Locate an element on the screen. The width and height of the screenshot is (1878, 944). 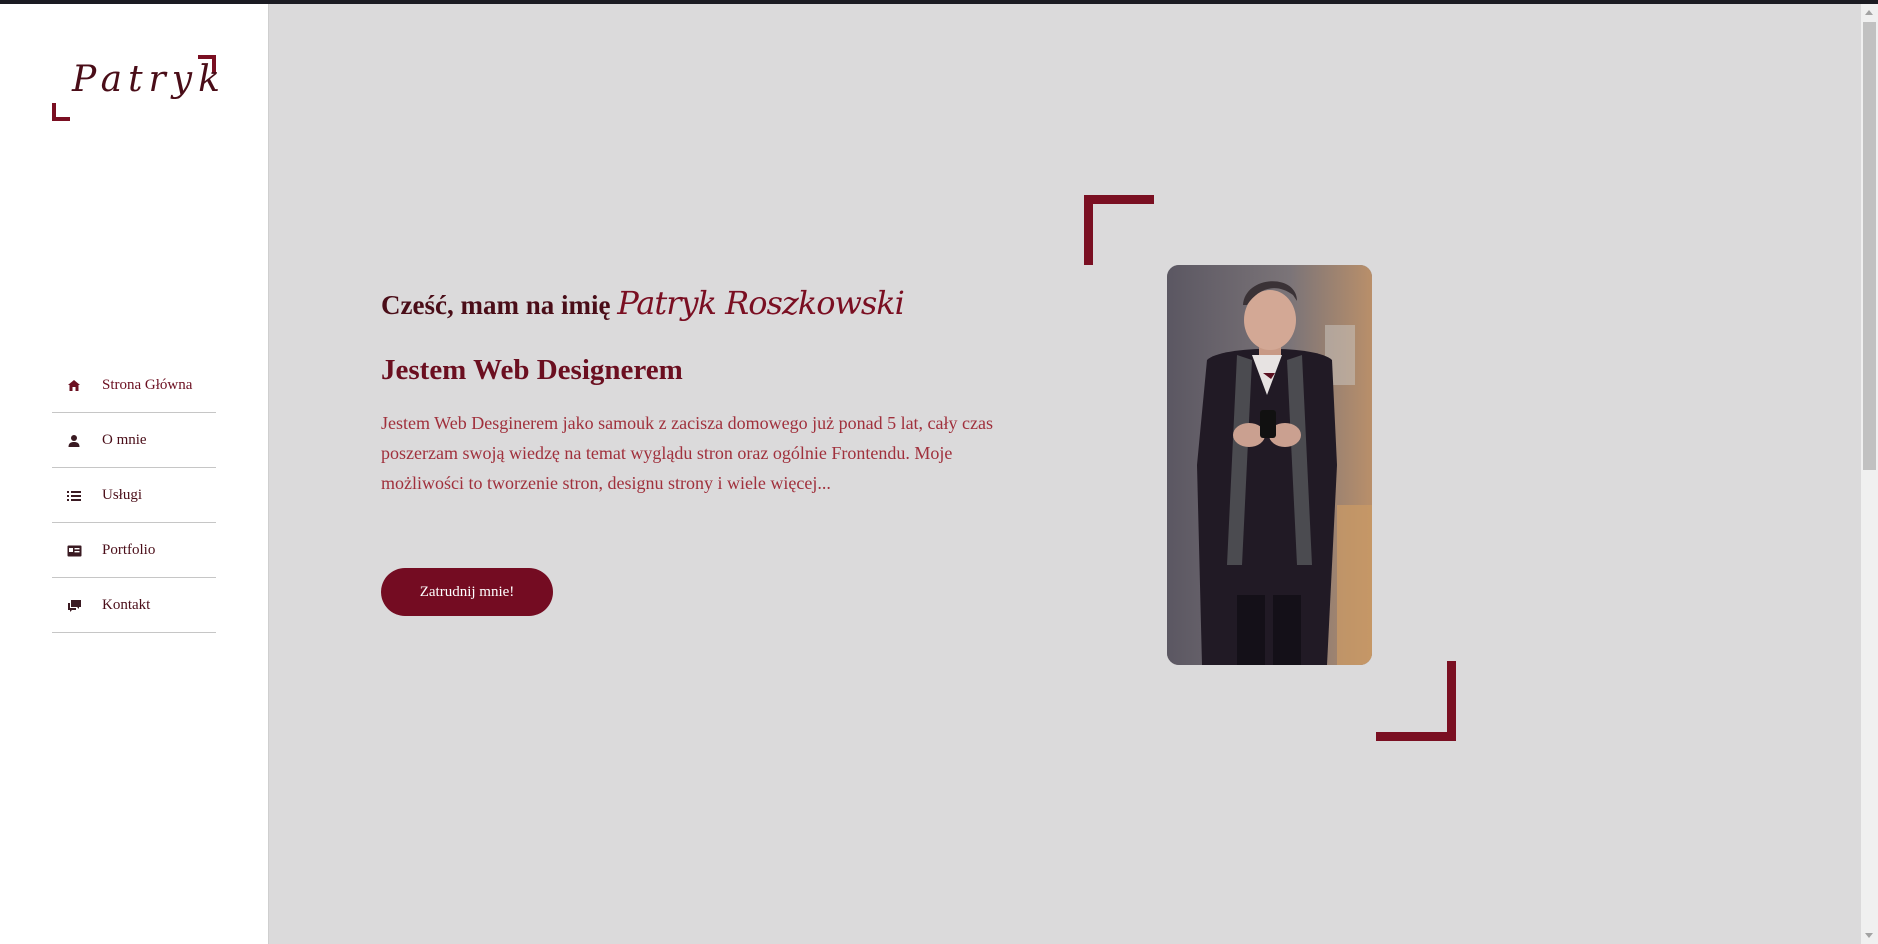
greeting-text: Cześć, mam na imię is located at coordinates (496, 305).